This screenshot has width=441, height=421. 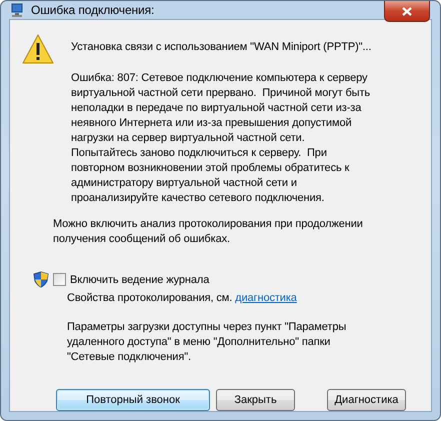 I want to click on window-title: Ошибка подключения:, so click(x=92, y=10).